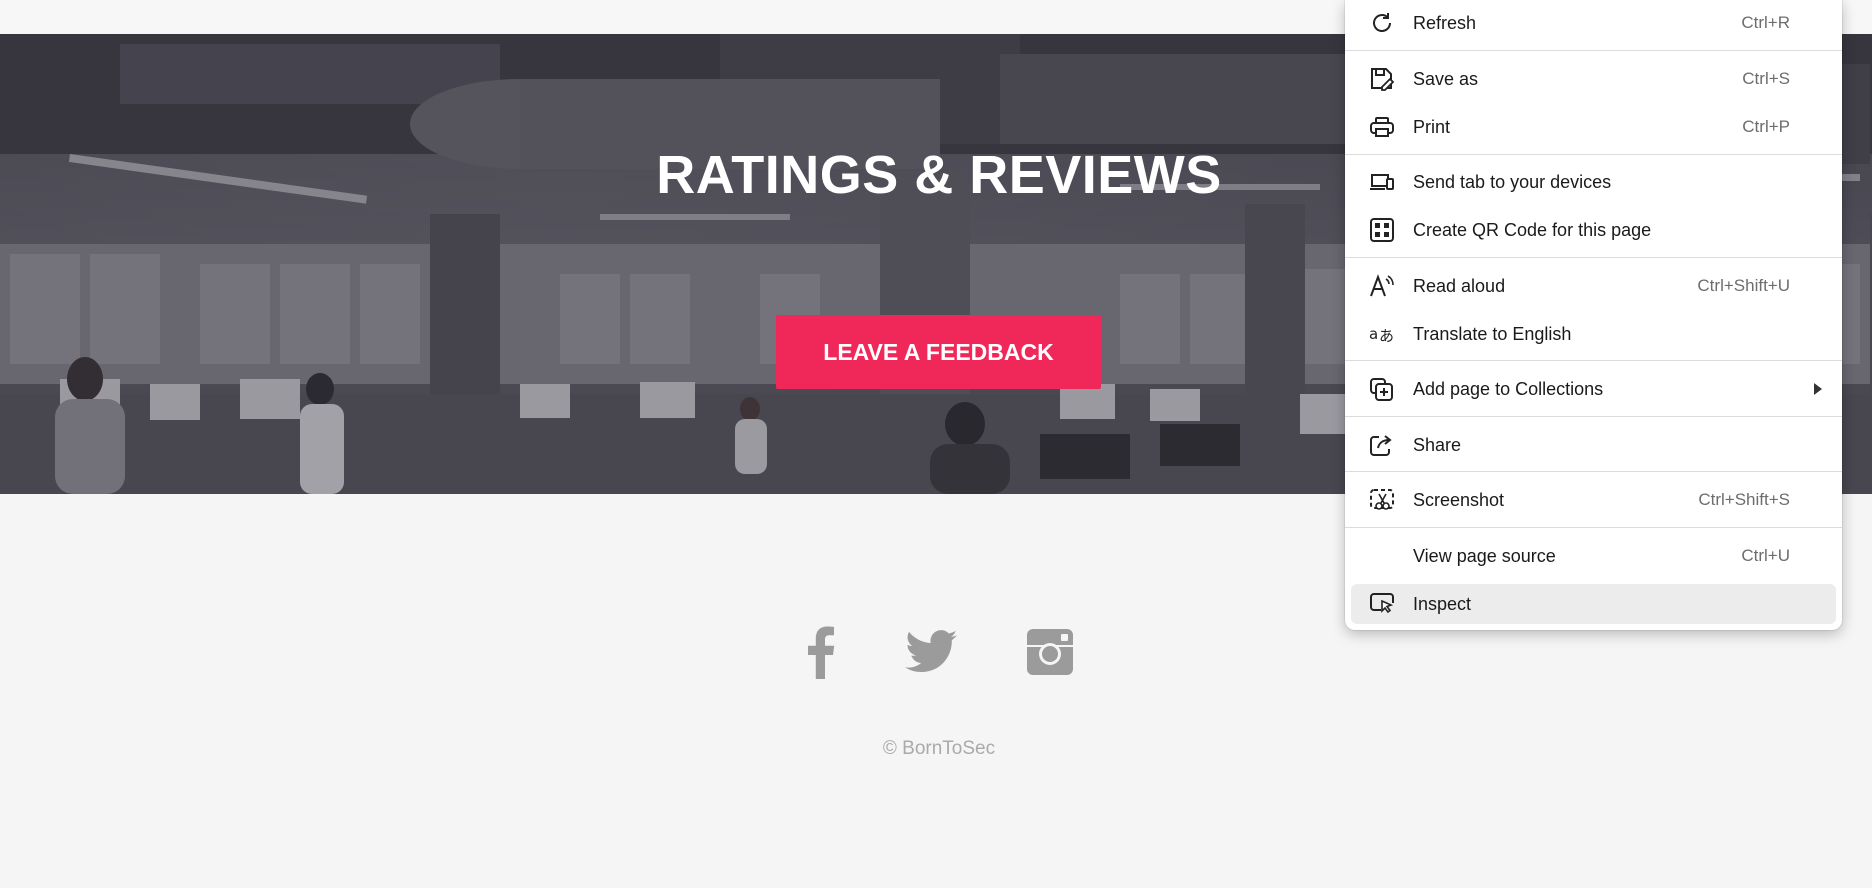 The width and height of the screenshot is (1872, 888). What do you see at coordinates (1744, 499) in the screenshot?
I see `menu-item-shortcut: Ctrl+Shift+S` at bounding box center [1744, 499].